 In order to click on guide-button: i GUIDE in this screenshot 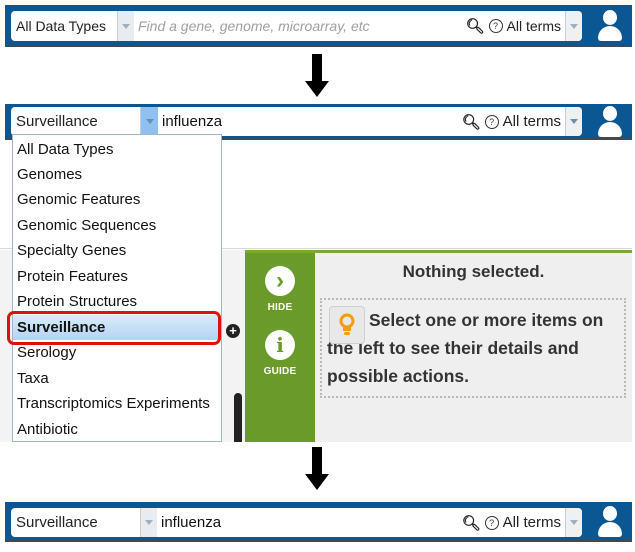, I will do `click(280, 353)`.